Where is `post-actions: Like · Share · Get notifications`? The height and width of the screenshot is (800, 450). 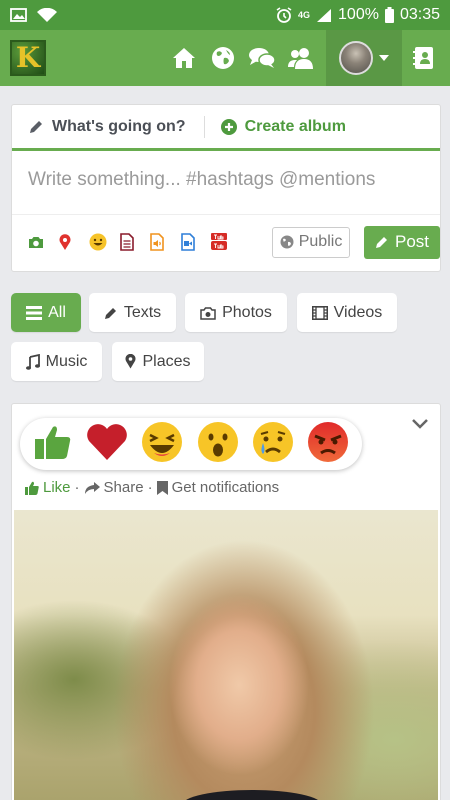 post-actions: Like · Share · Get notifications is located at coordinates (152, 487).